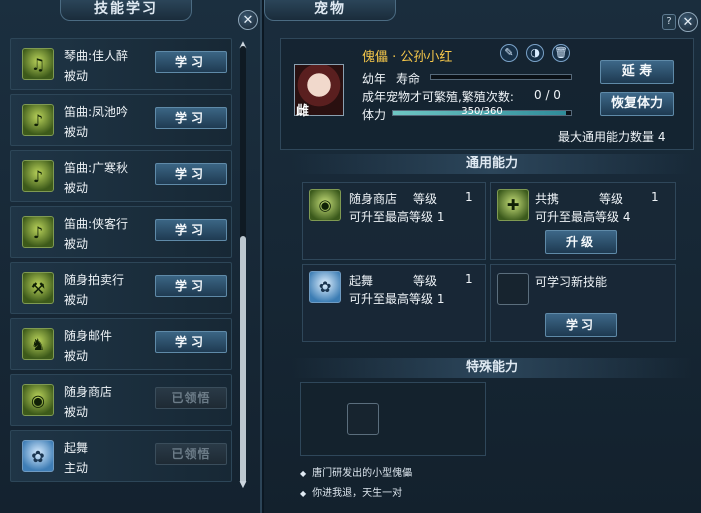  What do you see at coordinates (361, 281) in the screenshot?
I see `ability-name: 起舞` at bounding box center [361, 281].